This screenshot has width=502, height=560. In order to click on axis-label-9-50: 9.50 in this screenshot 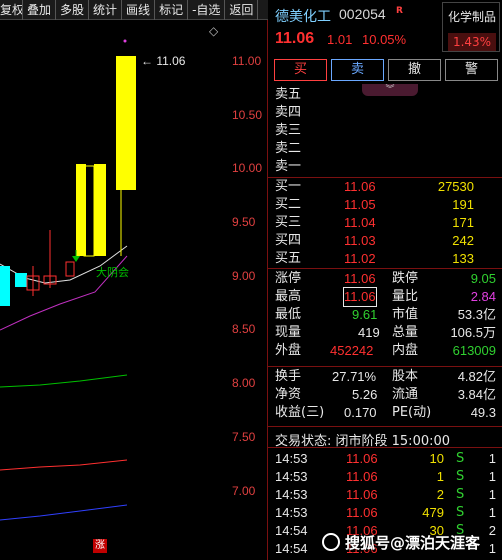, I will do `click(244, 222)`.